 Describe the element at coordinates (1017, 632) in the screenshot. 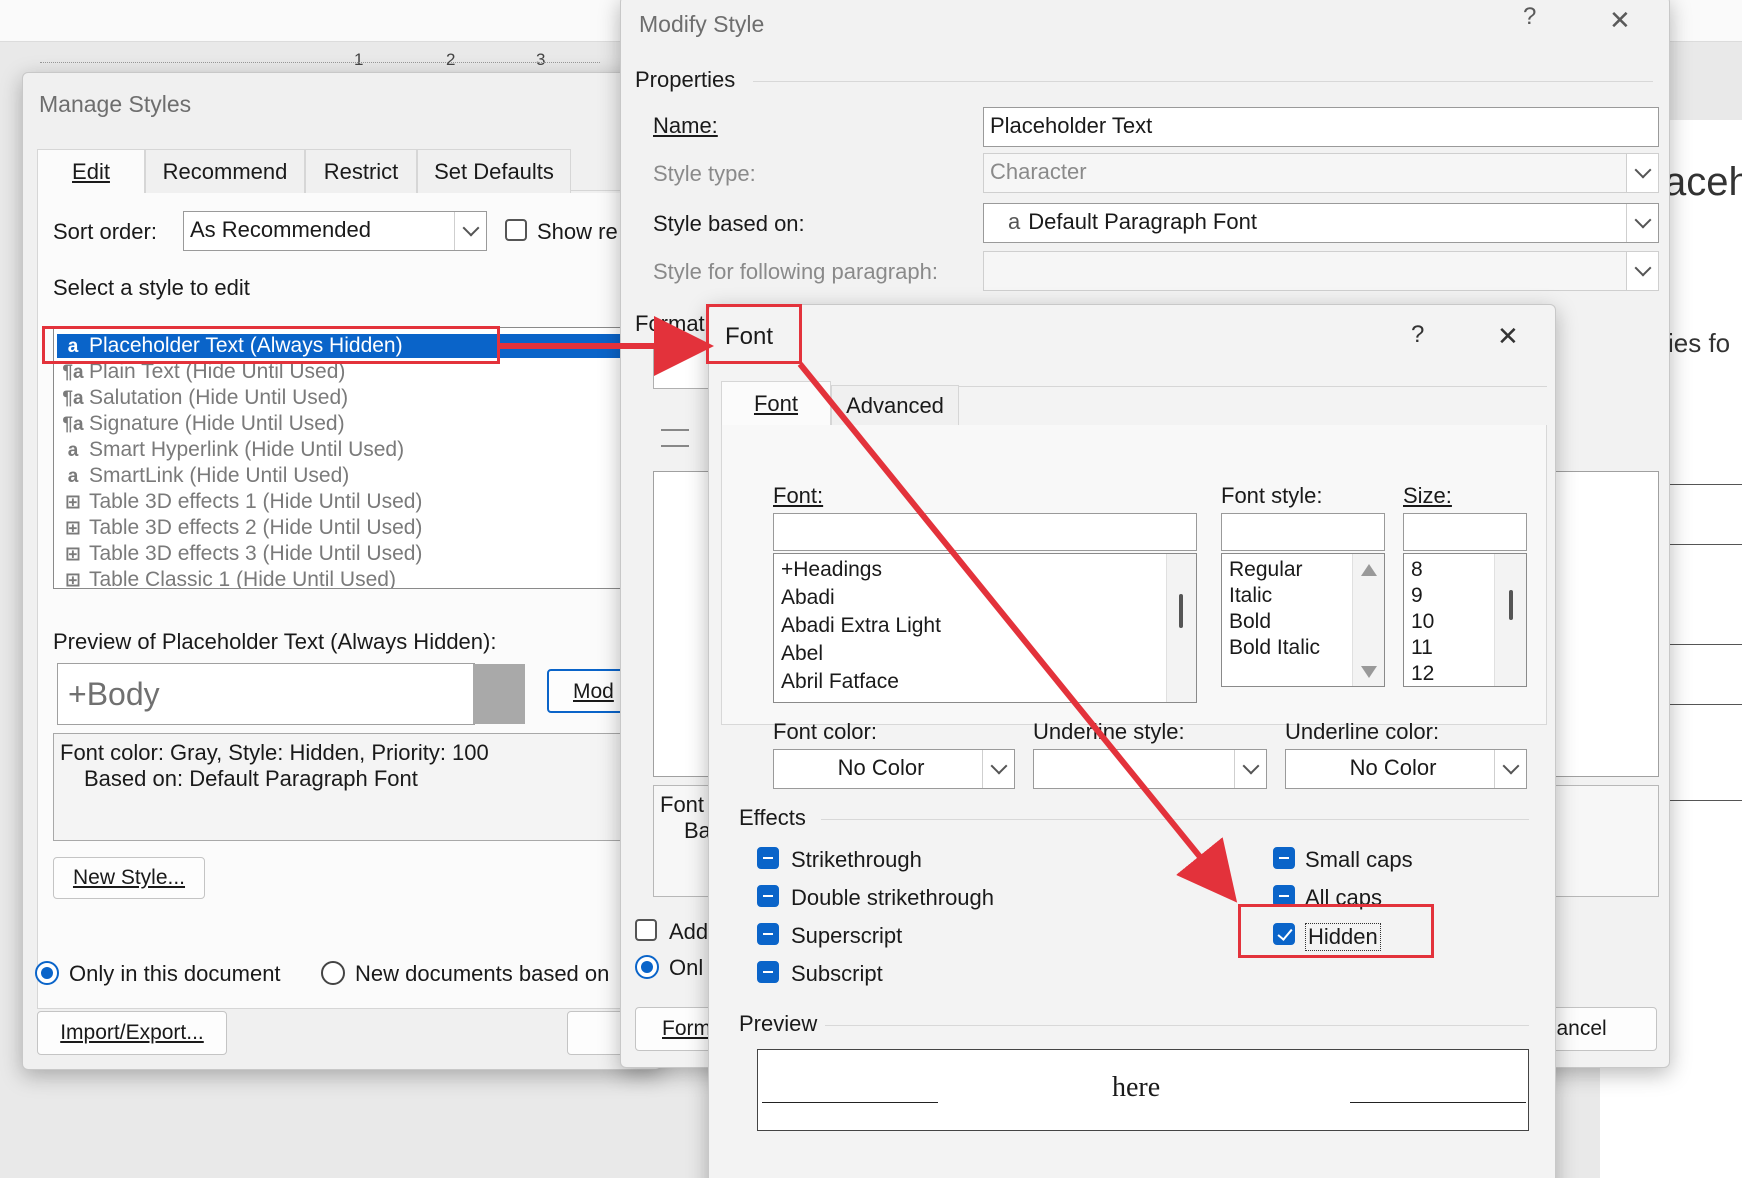

I see `arrow-to-hidden-option` at that location.